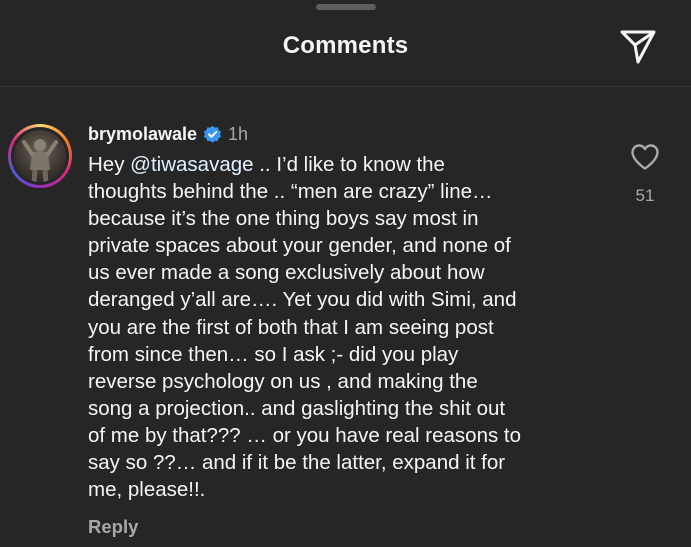 Image resolution: width=691 pixels, height=547 pixels. Describe the element at coordinates (147, 490) in the screenshot. I see `comment-line: me, please!!.` at that location.